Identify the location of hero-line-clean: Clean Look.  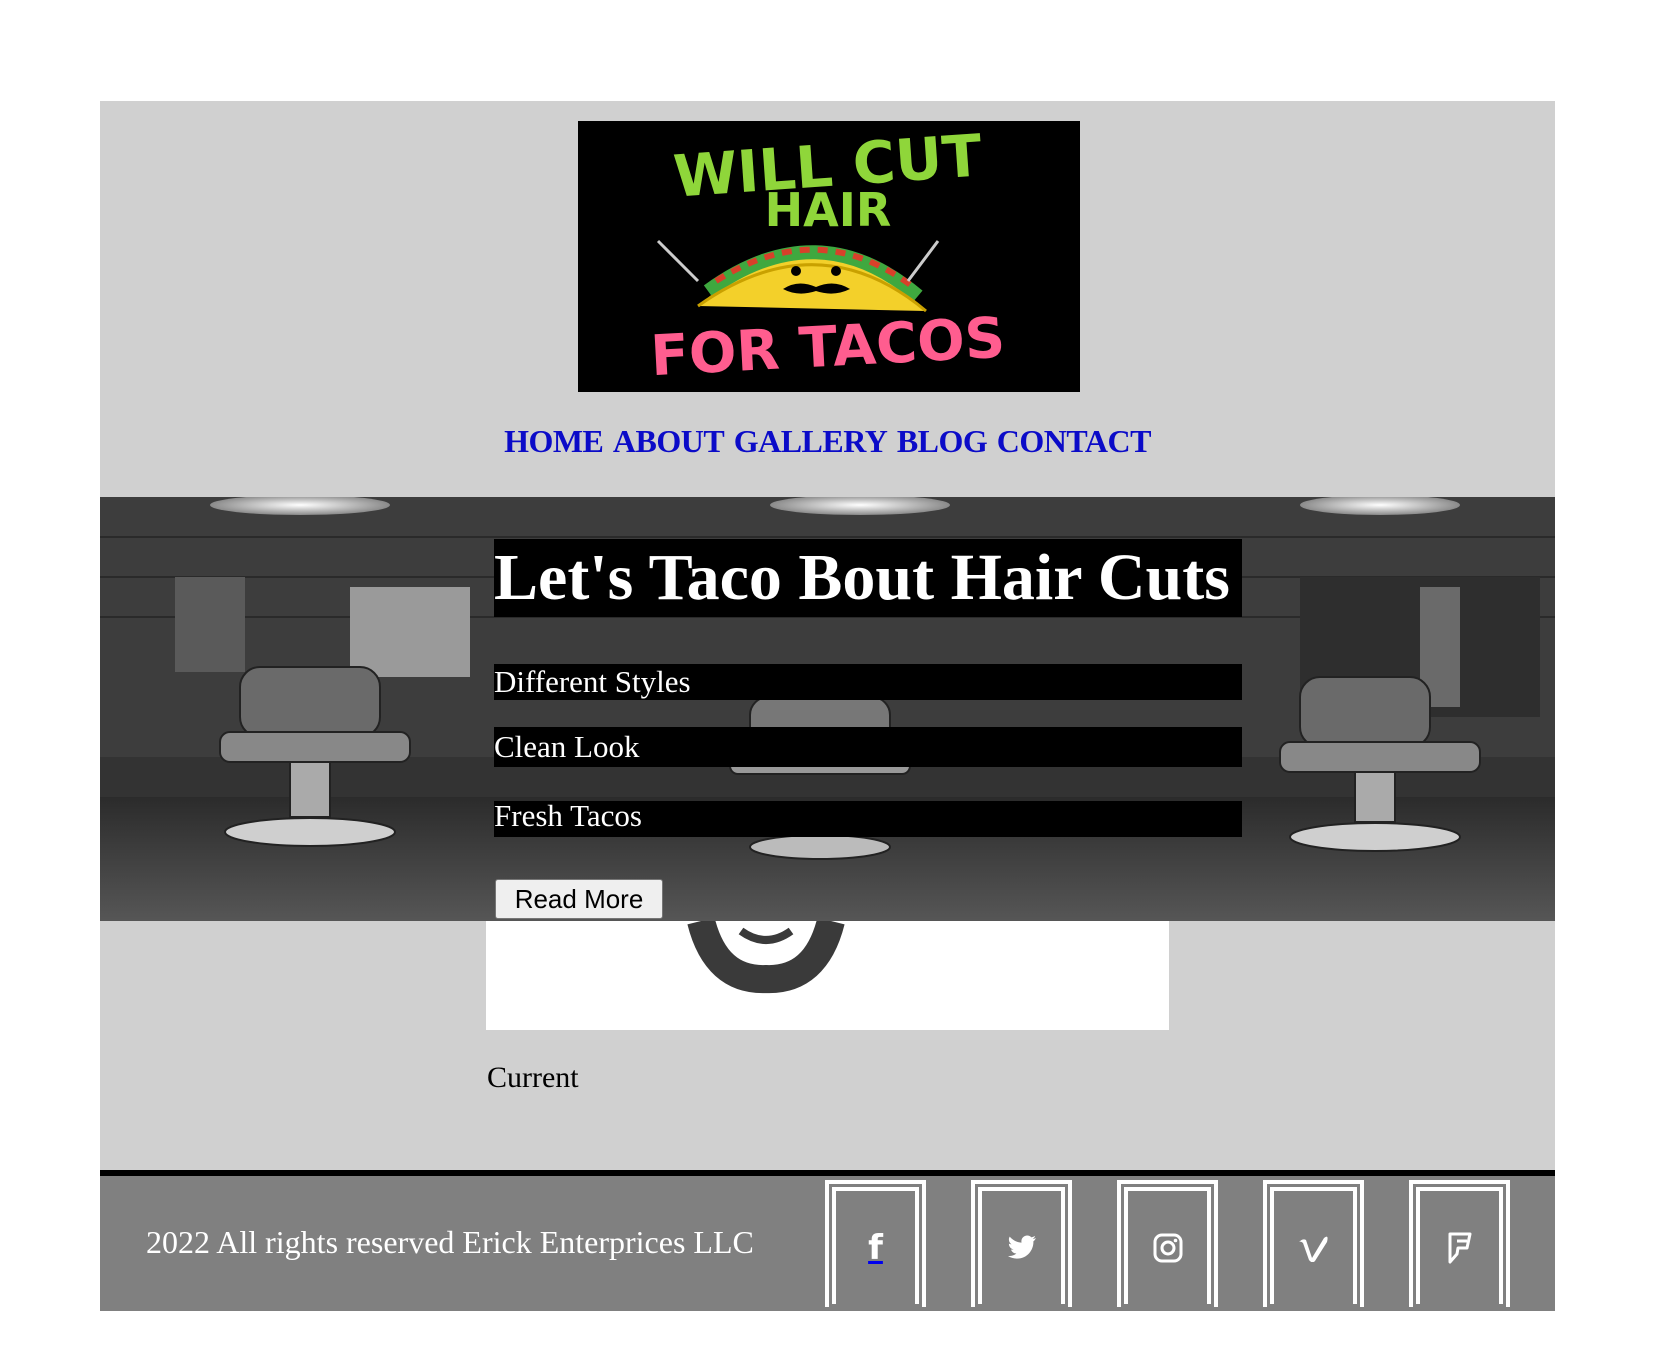
(868, 747).